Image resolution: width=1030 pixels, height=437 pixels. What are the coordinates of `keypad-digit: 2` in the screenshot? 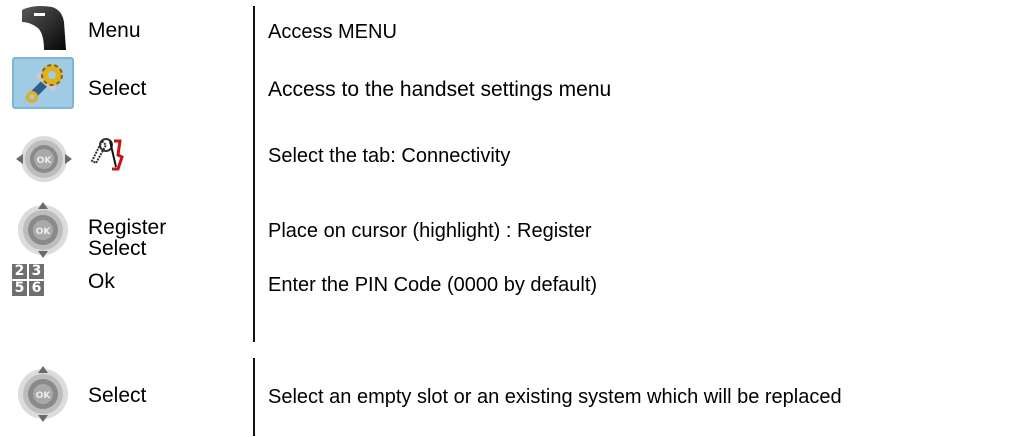 It's located at (19, 271).